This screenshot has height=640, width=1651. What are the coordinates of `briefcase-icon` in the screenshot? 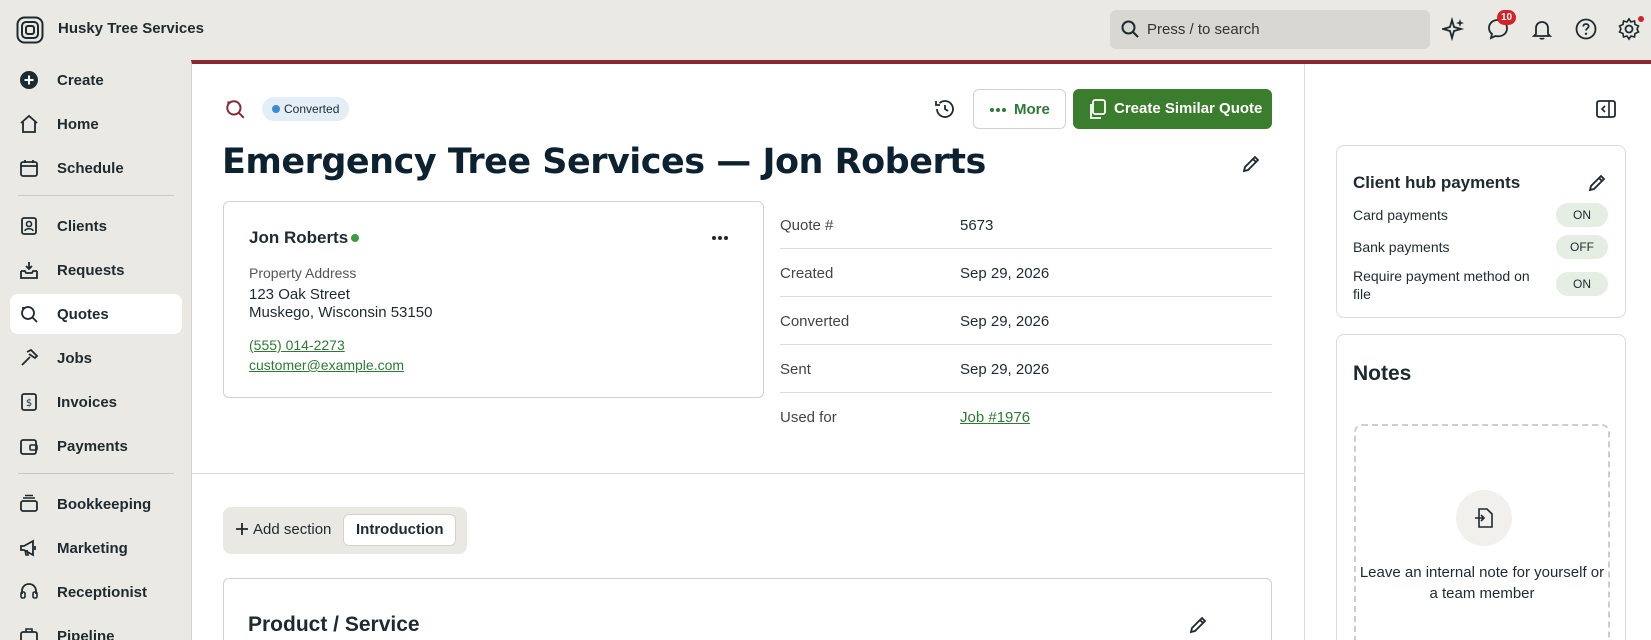 It's located at (29, 634).